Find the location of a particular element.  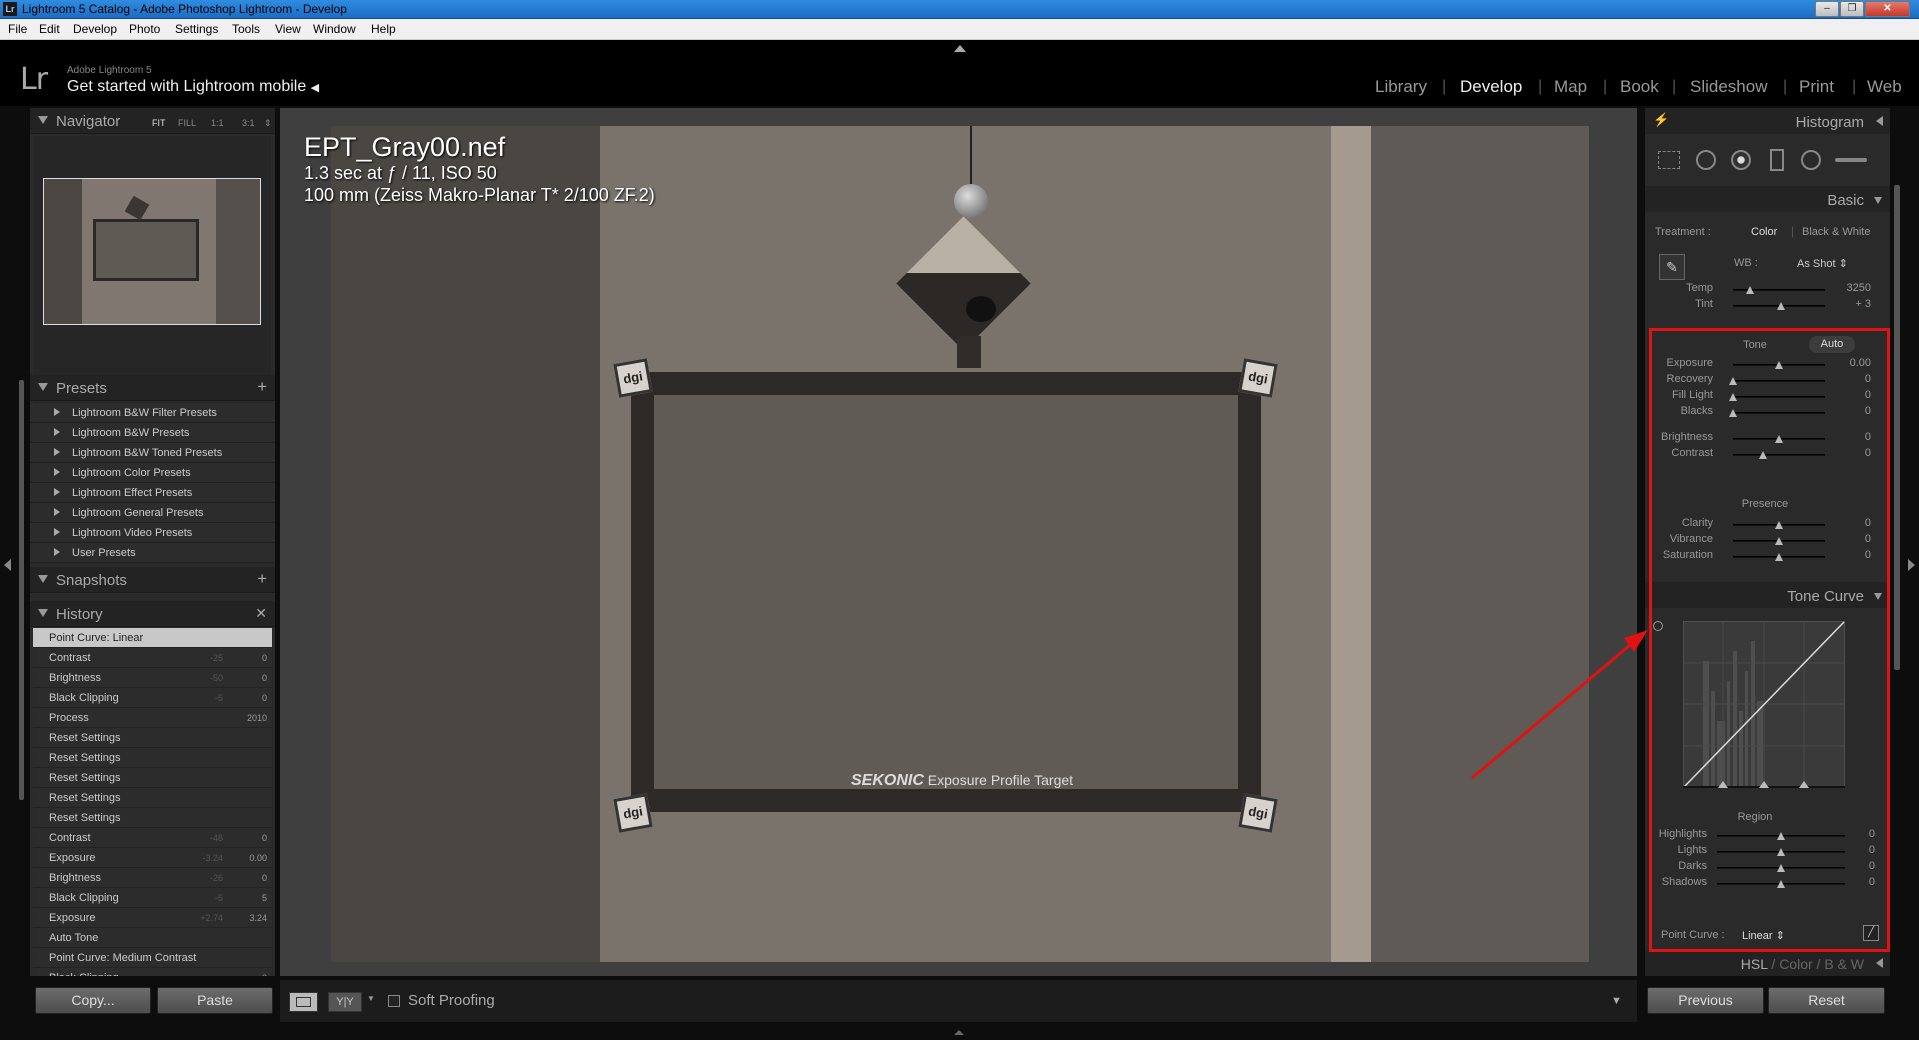

hsl-header: HSL / Color / B & W is located at coordinates (1767, 963).